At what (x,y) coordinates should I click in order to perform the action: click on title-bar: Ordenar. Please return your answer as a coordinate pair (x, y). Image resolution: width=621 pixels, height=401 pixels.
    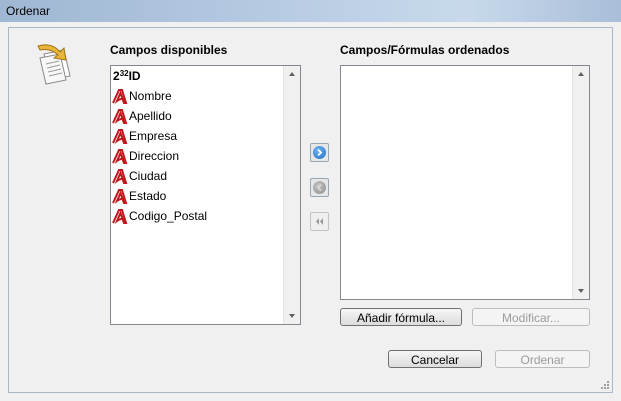
    Looking at the image, I should click on (310, 11).